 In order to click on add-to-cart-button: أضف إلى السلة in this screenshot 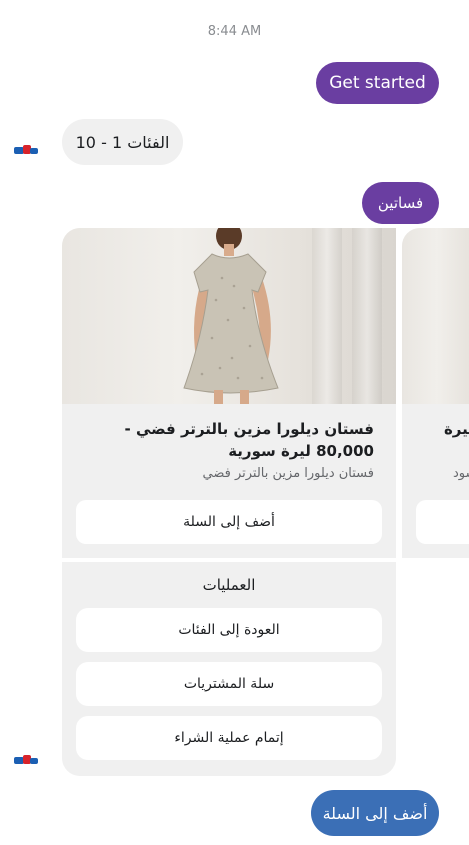, I will do `click(229, 522)`.